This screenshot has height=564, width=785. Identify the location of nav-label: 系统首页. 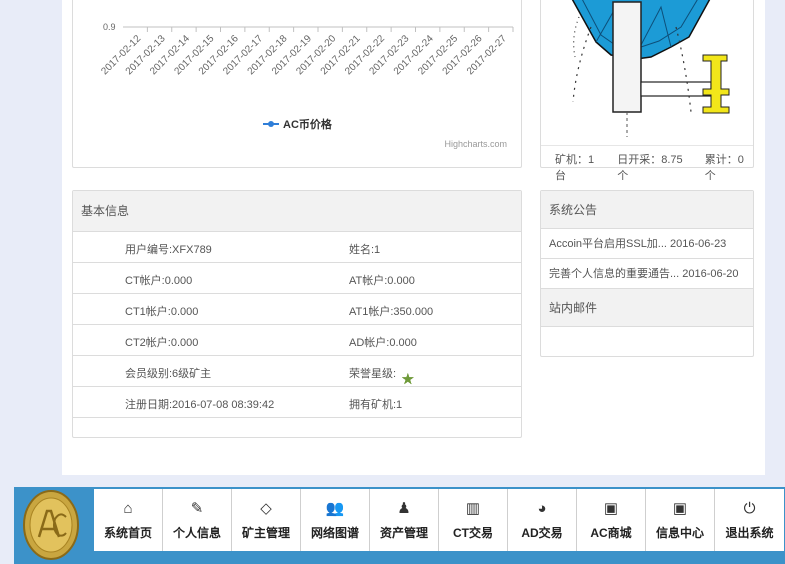
(127, 533).